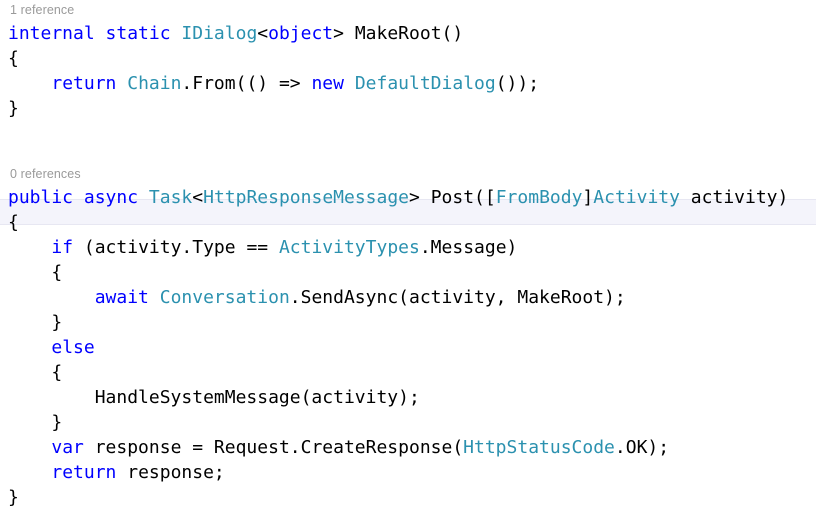  What do you see at coordinates (273, 447) in the screenshot?
I see `token-assign-create-response: response = Request.CreateResponse(` at bounding box center [273, 447].